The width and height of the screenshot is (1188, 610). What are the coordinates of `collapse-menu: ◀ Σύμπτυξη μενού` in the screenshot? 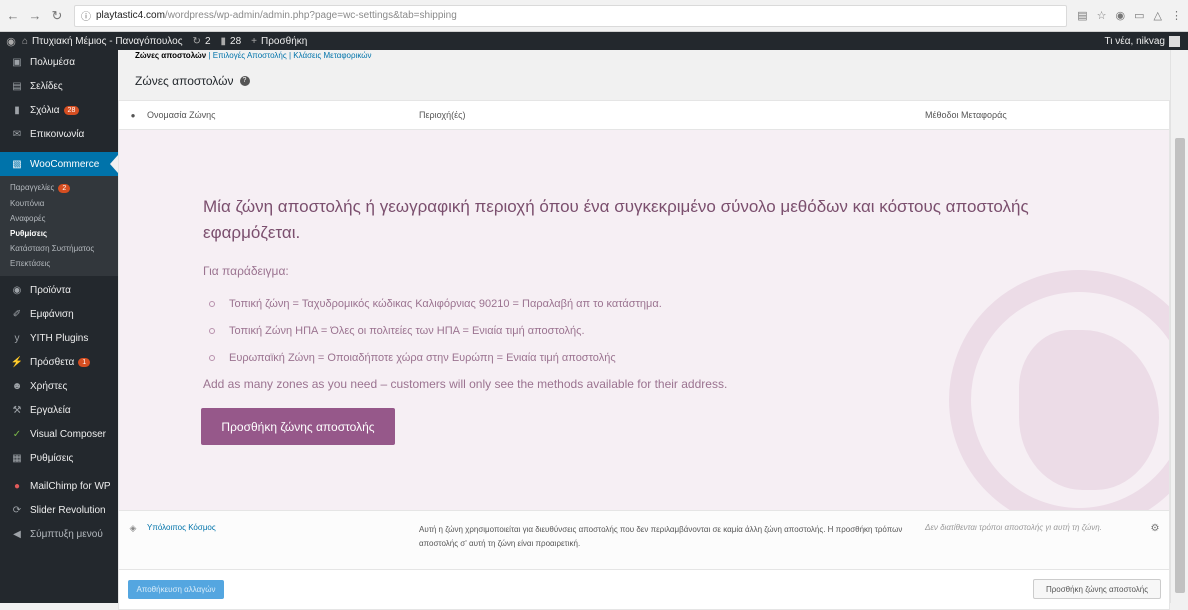 It's located at (59, 534).